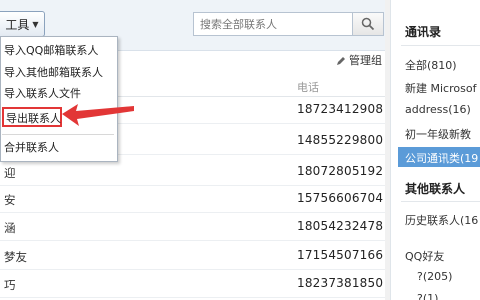 The height and width of the screenshot is (300, 480). Describe the element at coordinates (434, 276) in the screenshot. I see `sidebar-item-qq-group: ?(205)` at that location.